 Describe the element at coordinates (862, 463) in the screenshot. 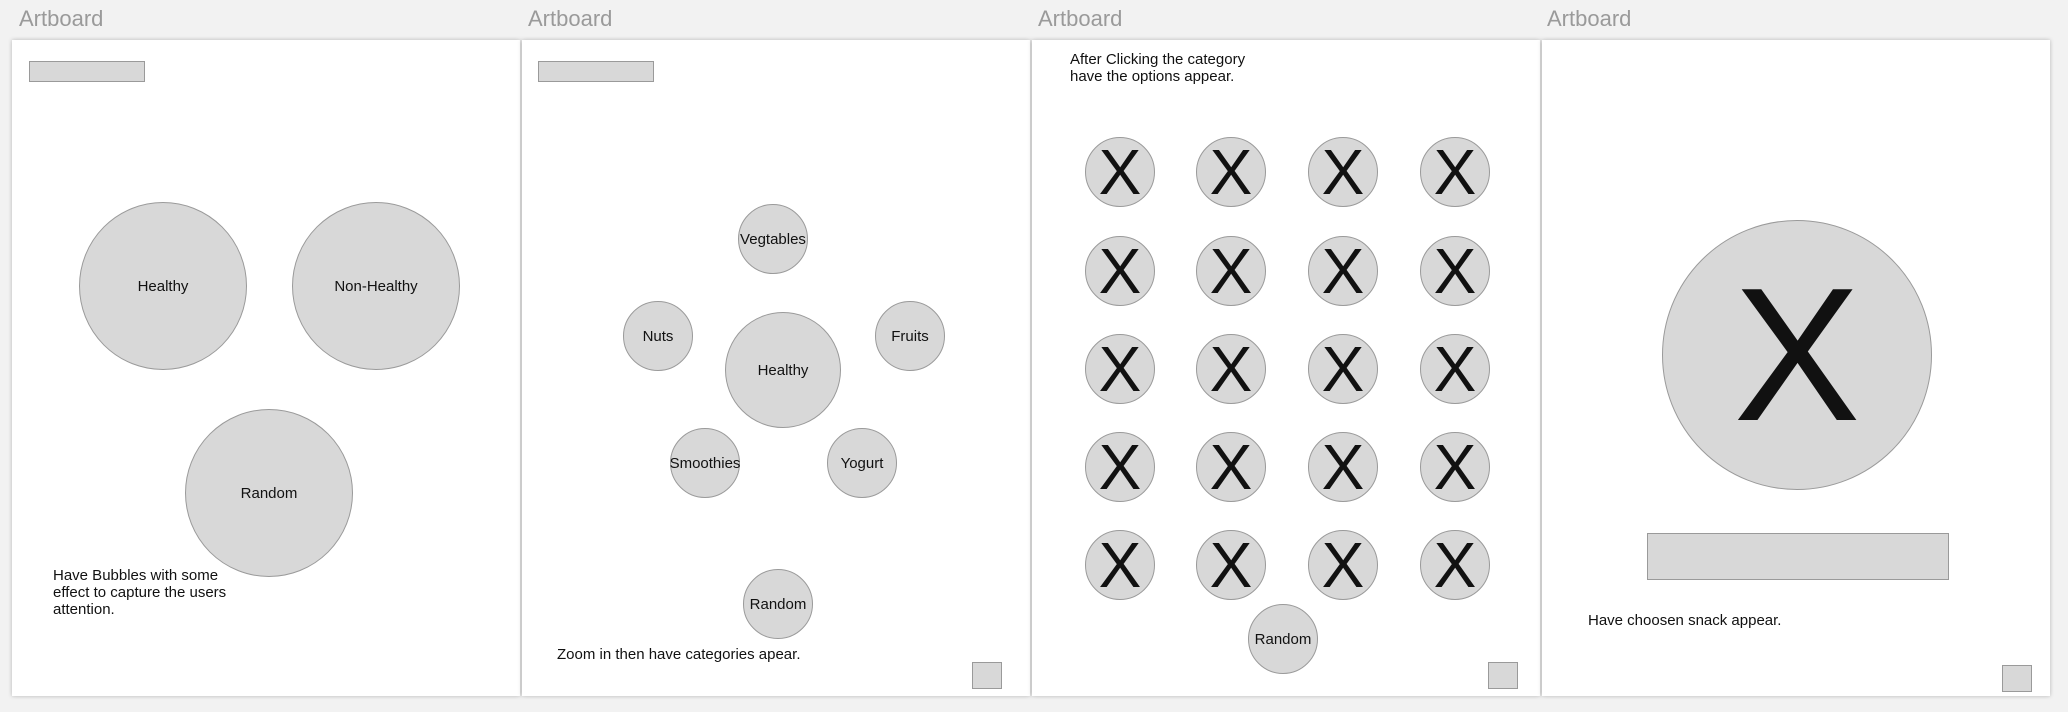

I see `yogurt-bubble: Yogurt` at that location.